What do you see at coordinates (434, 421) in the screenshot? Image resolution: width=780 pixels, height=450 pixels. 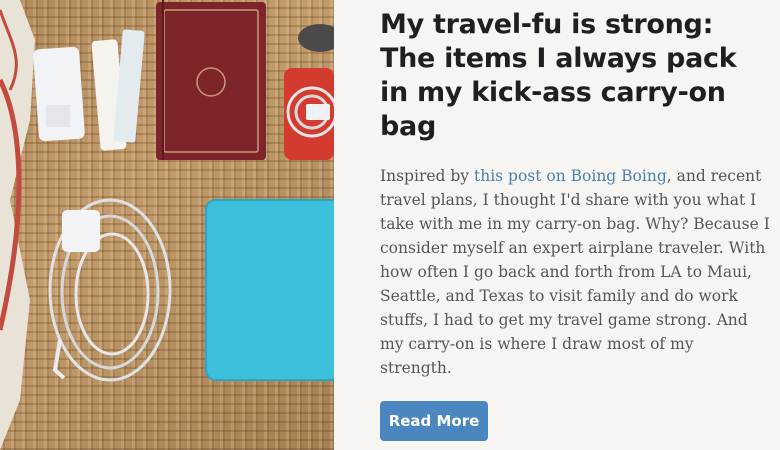 I see `read-more-button: Read More` at bounding box center [434, 421].